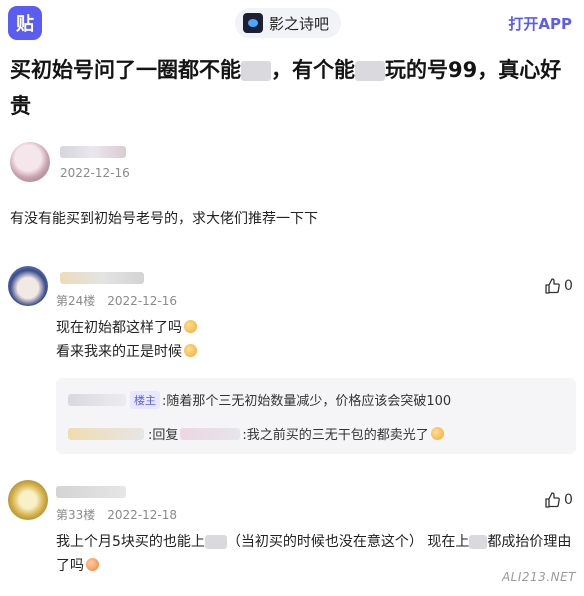 This screenshot has width=584, height=596. What do you see at coordinates (540, 23) in the screenshot?
I see `open-app-button: 打开APP` at bounding box center [540, 23].